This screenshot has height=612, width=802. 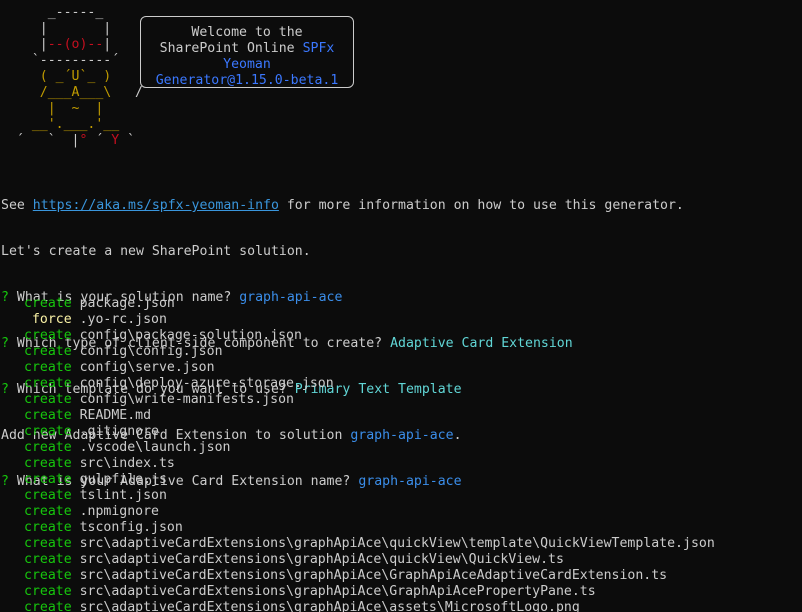 What do you see at coordinates (369, 432) in the screenshot?
I see `file-row: create .gitignore` at bounding box center [369, 432].